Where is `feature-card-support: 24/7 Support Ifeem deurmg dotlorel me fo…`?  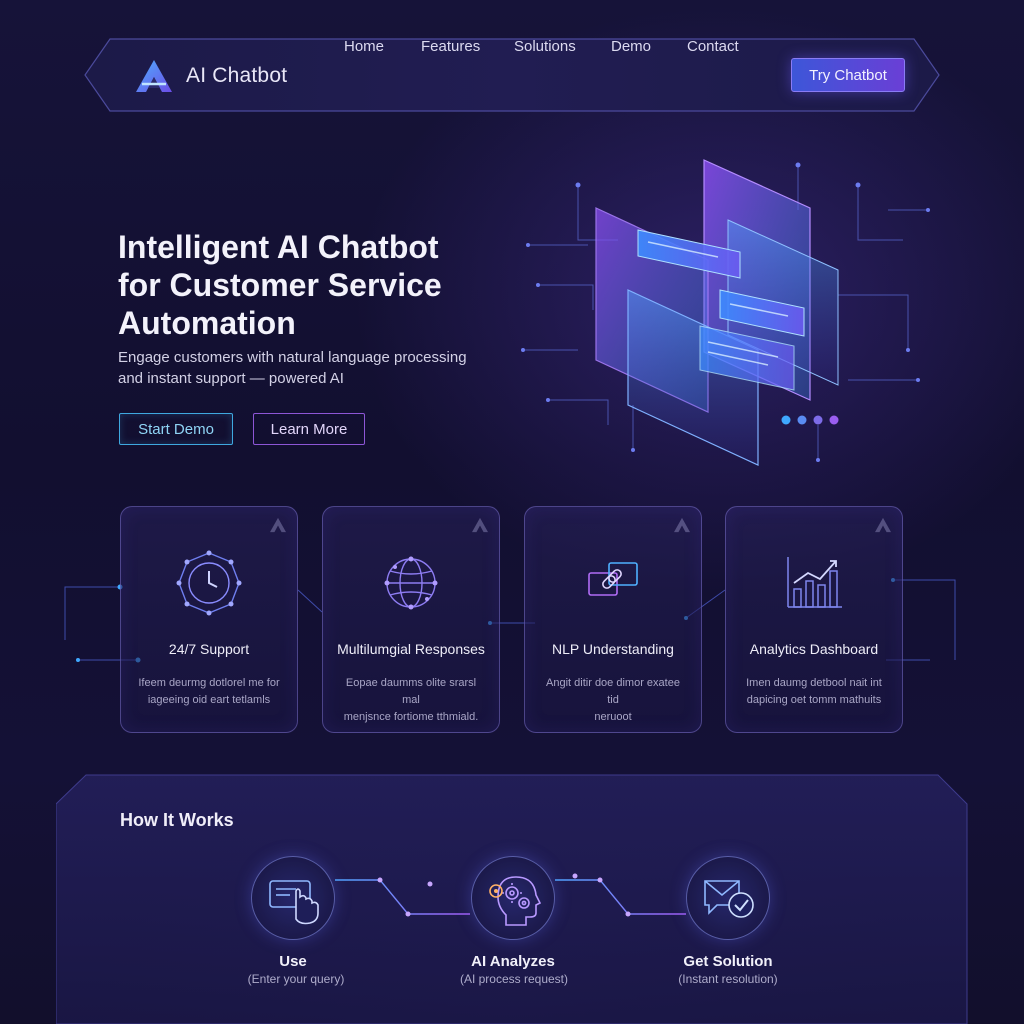
feature-card-support: 24/7 Support Ifeem deurmg dotlorel me fo… is located at coordinates (209, 619).